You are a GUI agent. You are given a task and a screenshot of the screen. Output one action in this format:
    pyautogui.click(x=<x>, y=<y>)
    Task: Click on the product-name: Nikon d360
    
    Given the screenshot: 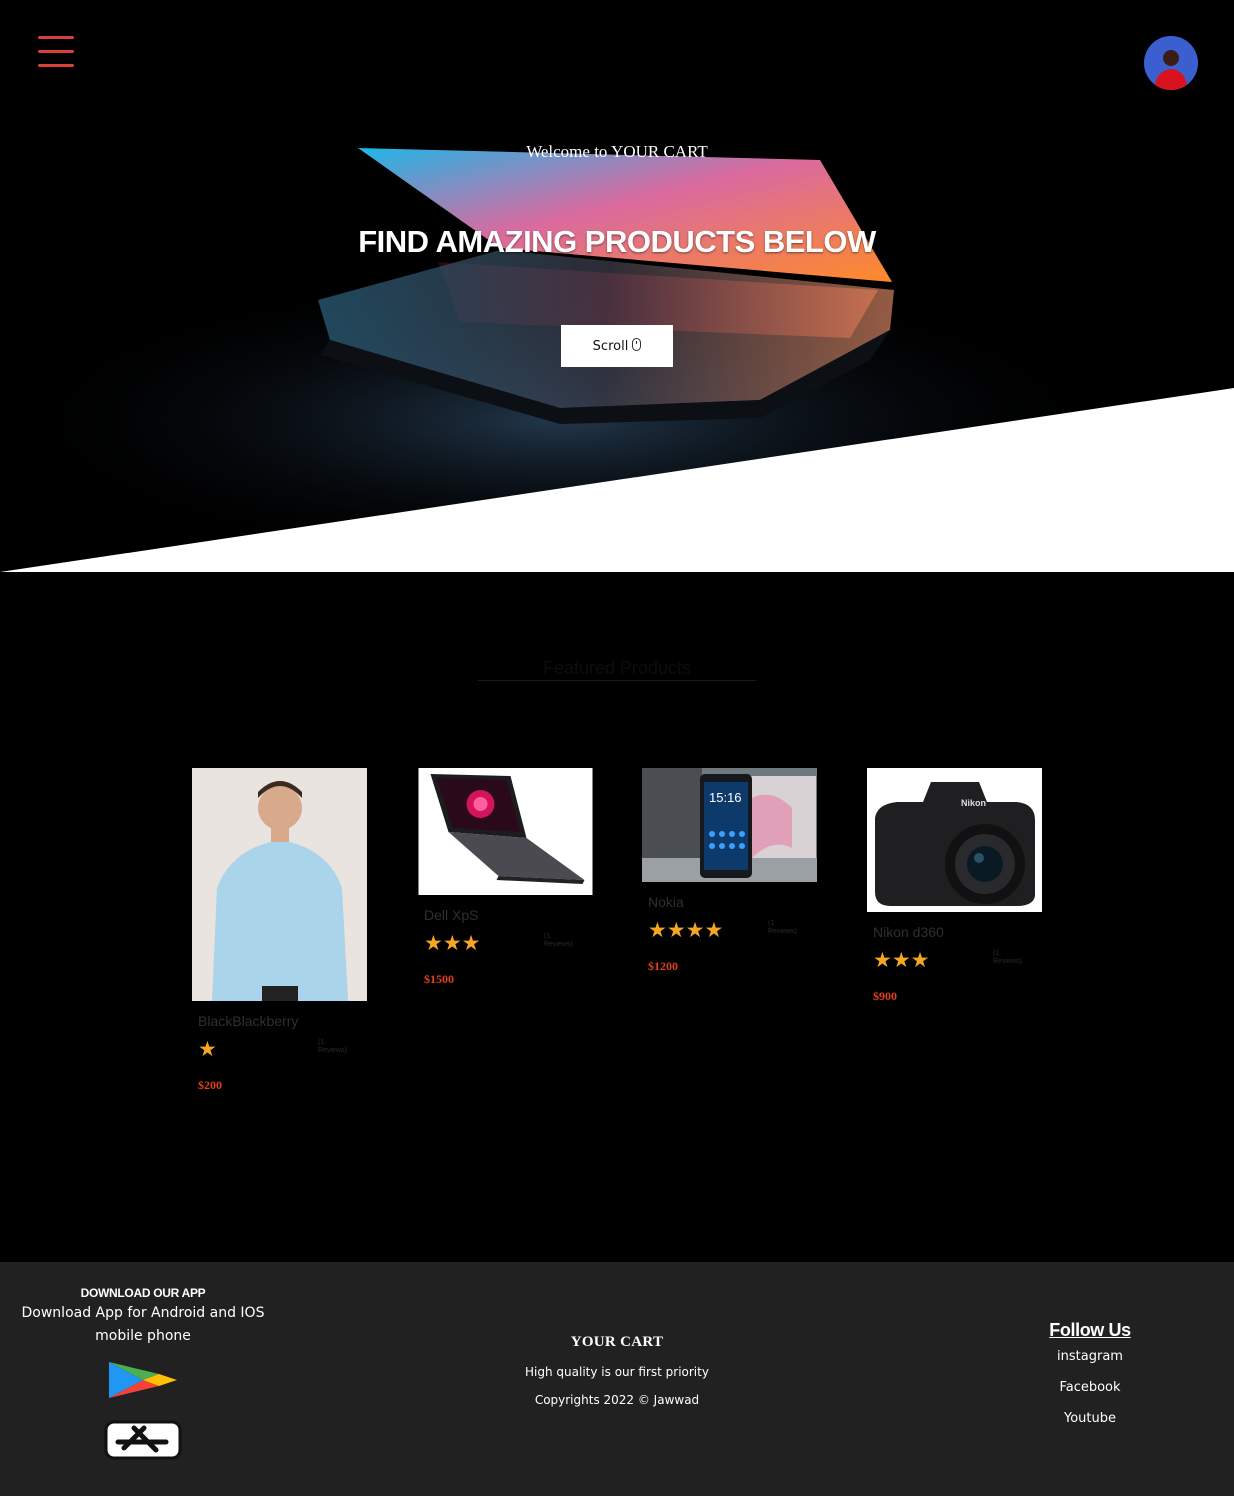 What is the action you would take?
    pyautogui.click(x=958, y=932)
    